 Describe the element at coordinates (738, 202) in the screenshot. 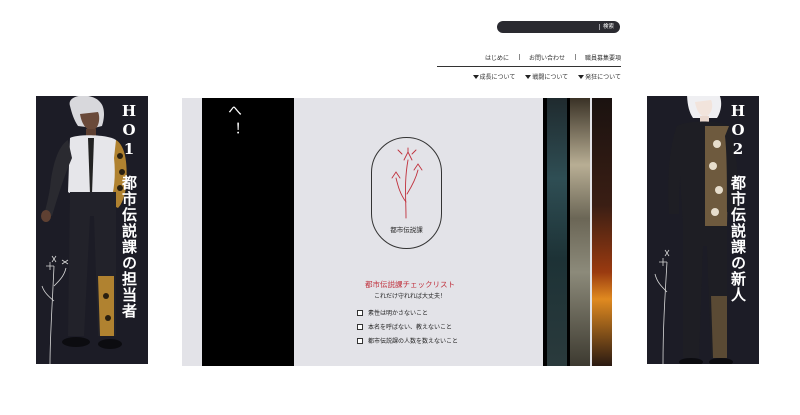

I see `ho2-title: HO2 都市伝説課の新人` at that location.